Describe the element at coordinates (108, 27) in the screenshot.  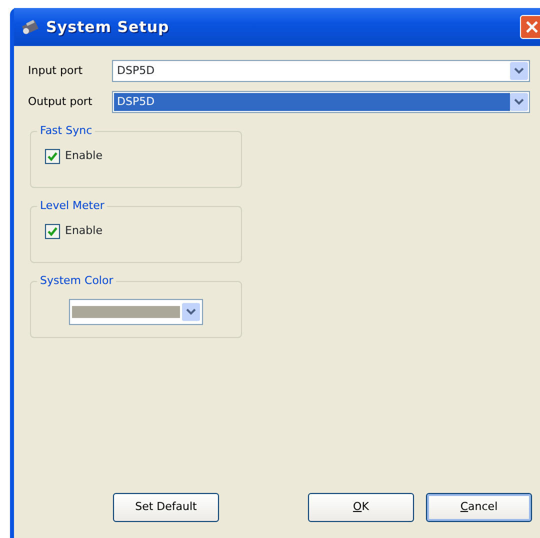
I see `window-title: System Setup` at that location.